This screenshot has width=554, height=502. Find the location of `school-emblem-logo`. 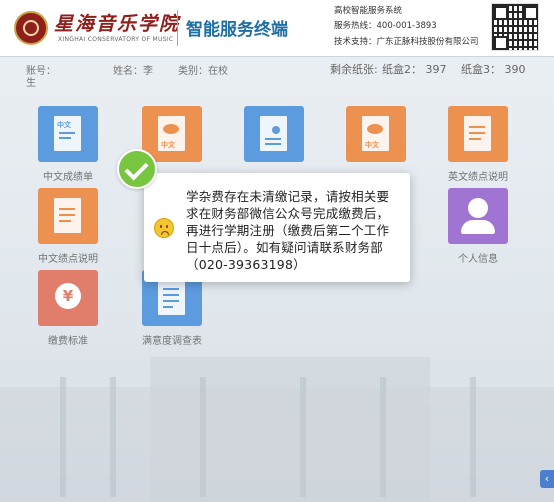

school-emblem-logo is located at coordinates (31, 28).